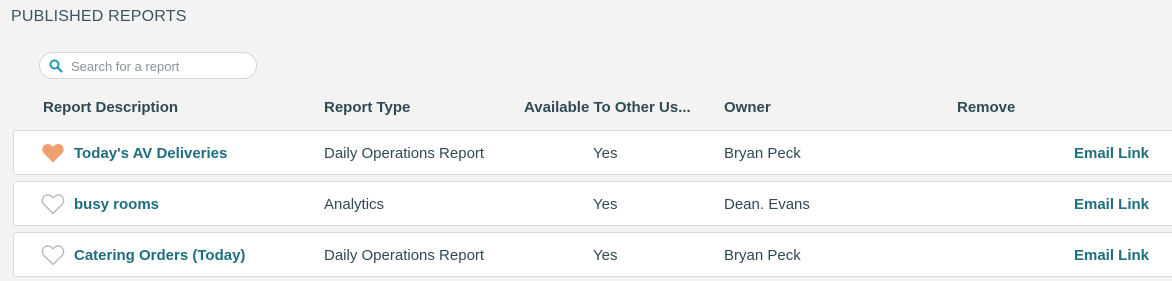 Image resolution: width=1172 pixels, height=281 pixels. Describe the element at coordinates (986, 107) in the screenshot. I see `column-header-remove: Remove` at that location.